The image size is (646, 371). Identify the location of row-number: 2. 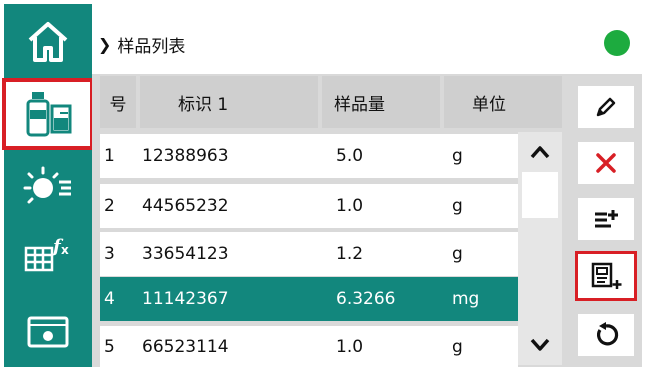
(109, 206).